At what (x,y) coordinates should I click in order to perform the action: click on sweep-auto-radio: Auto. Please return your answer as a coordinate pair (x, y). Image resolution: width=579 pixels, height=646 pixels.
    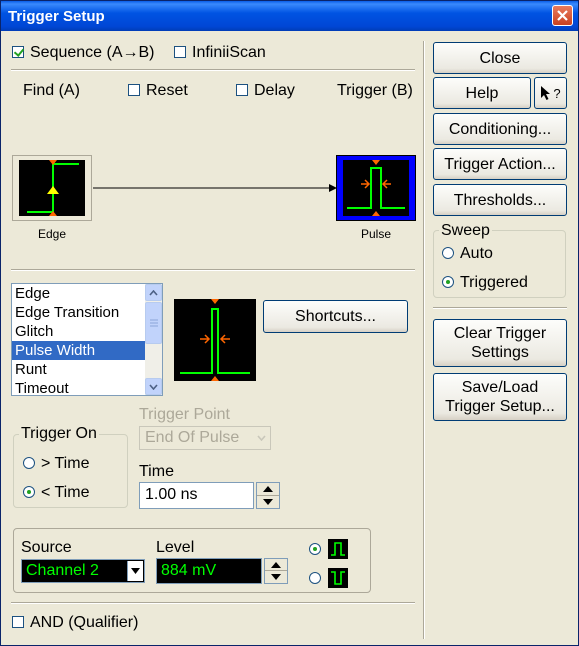
    Looking at the image, I should click on (467, 254).